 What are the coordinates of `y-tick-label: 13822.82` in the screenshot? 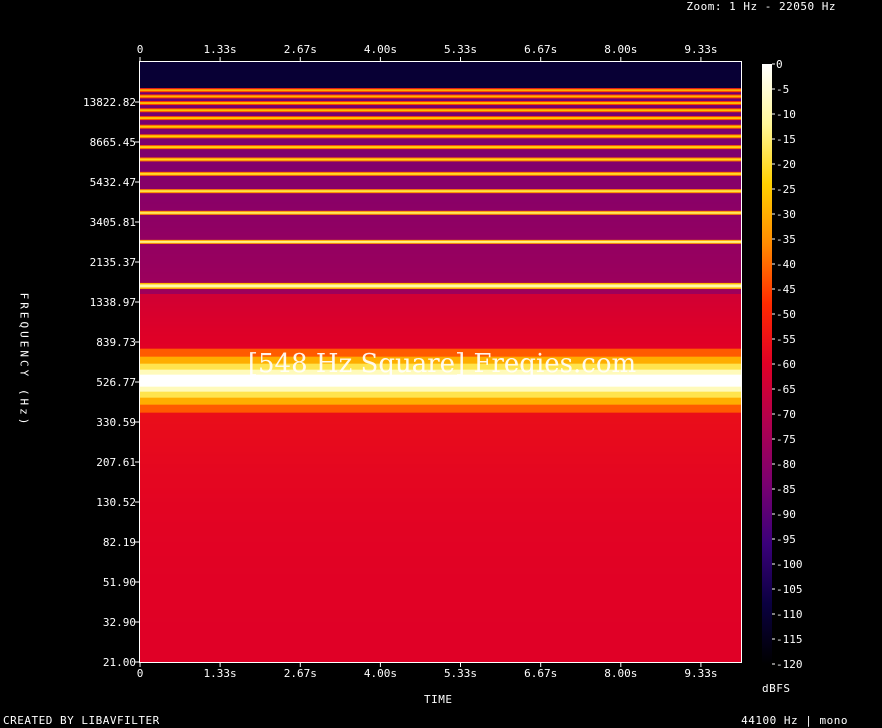 It's located at (109, 102).